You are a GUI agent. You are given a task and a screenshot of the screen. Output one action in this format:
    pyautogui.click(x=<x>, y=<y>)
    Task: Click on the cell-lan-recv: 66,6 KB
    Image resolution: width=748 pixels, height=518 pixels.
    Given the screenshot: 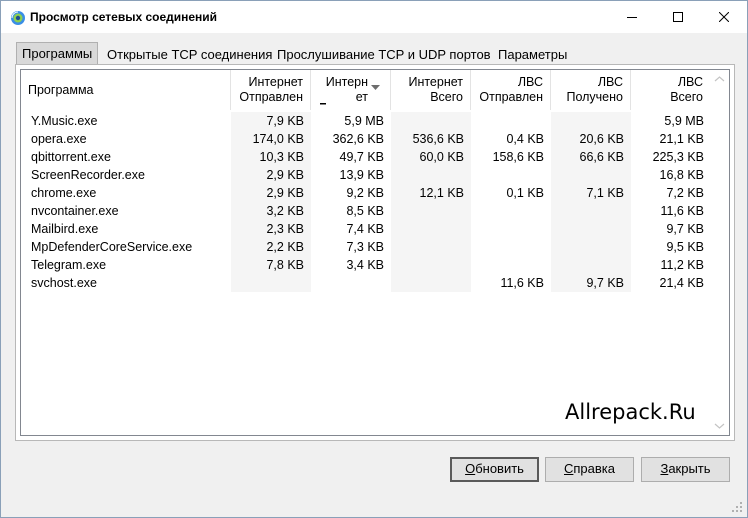 What is the action you would take?
    pyautogui.click(x=601, y=157)
    